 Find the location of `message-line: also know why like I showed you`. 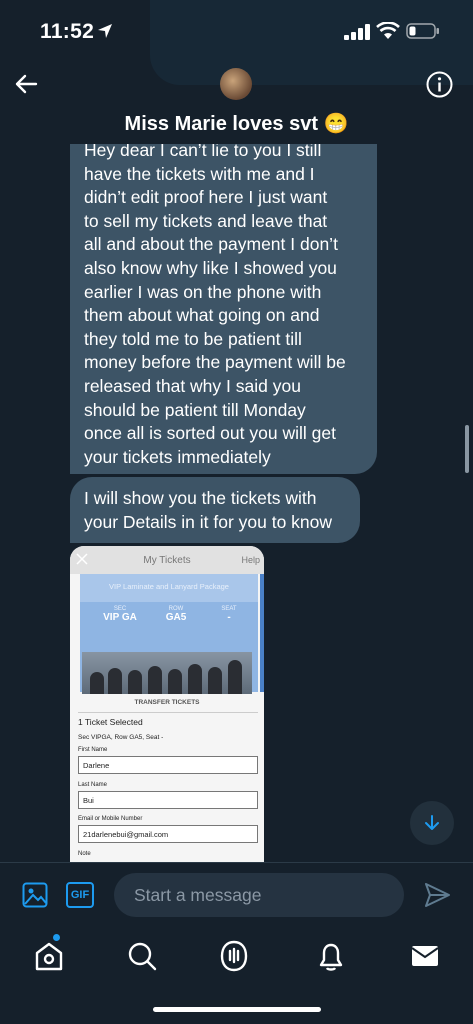

message-line: also know why like I showed you is located at coordinates (210, 267).